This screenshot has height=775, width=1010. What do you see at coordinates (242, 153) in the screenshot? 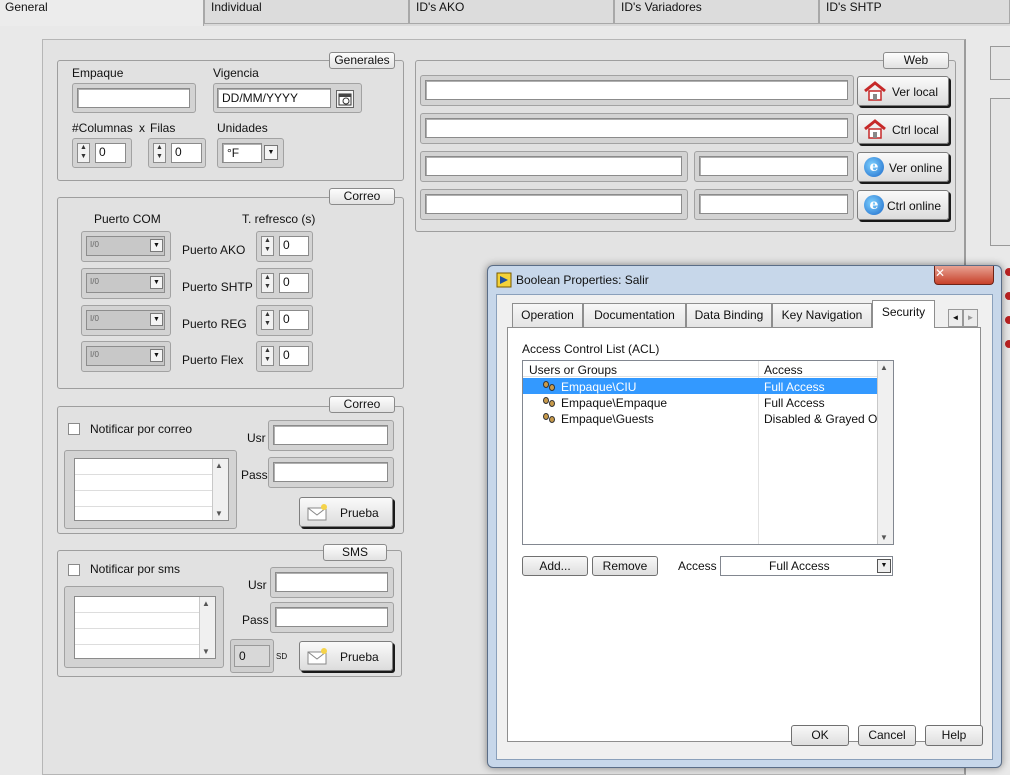
I see `unidades-select: °F` at bounding box center [242, 153].